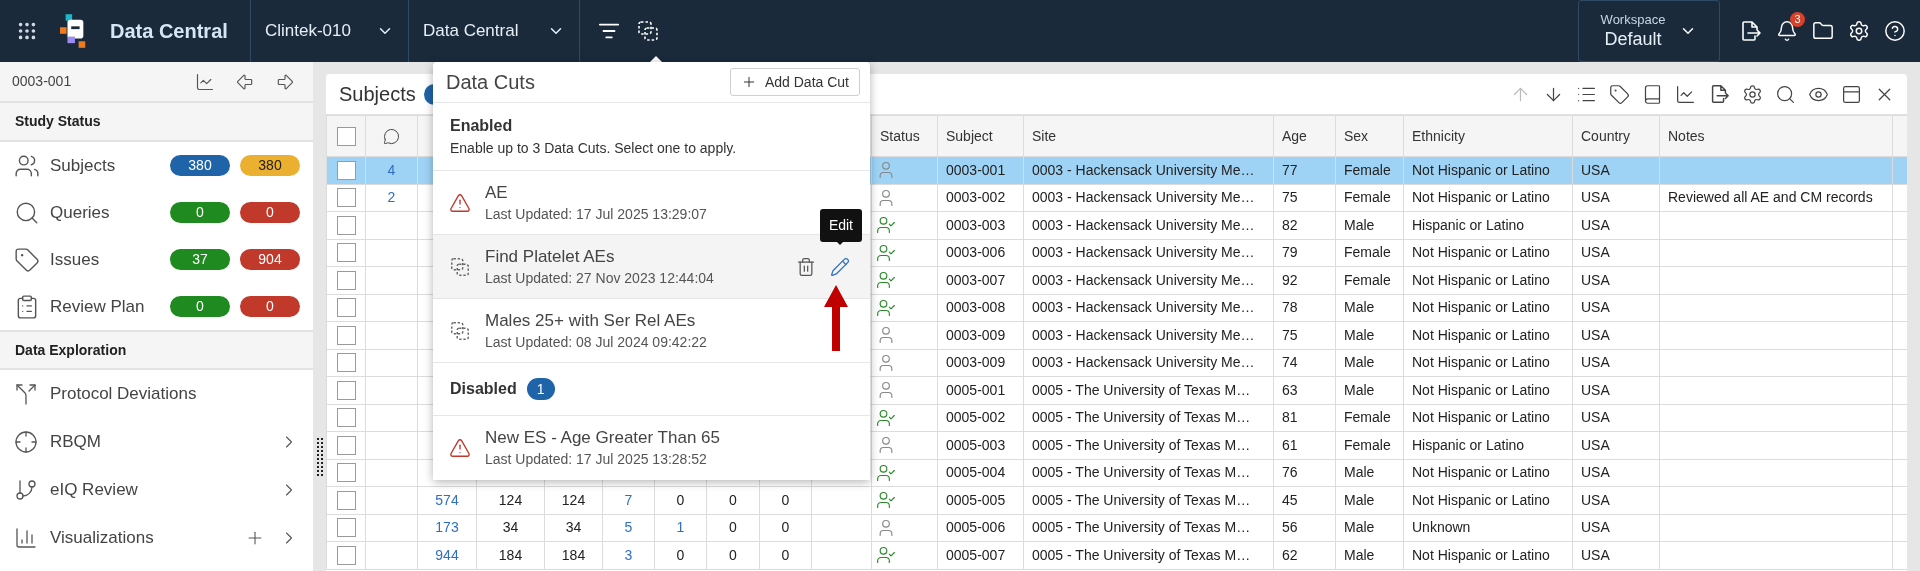 This screenshot has height=571, width=1920. What do you see at coordinates (1369, 136) in the screenshot?
I see `column-header: Sex` at bounding box center [1369, 136].